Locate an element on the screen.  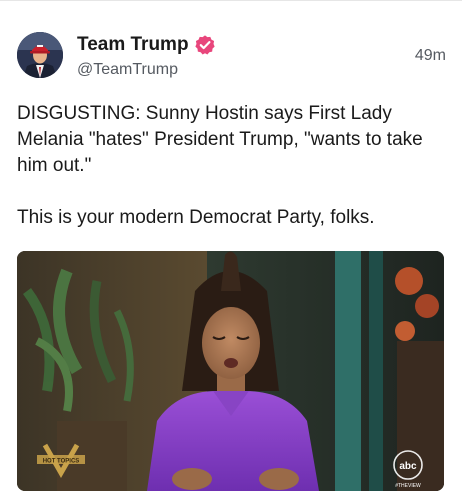
author-display-name: Team Trump is located at coordinates (133, 45).